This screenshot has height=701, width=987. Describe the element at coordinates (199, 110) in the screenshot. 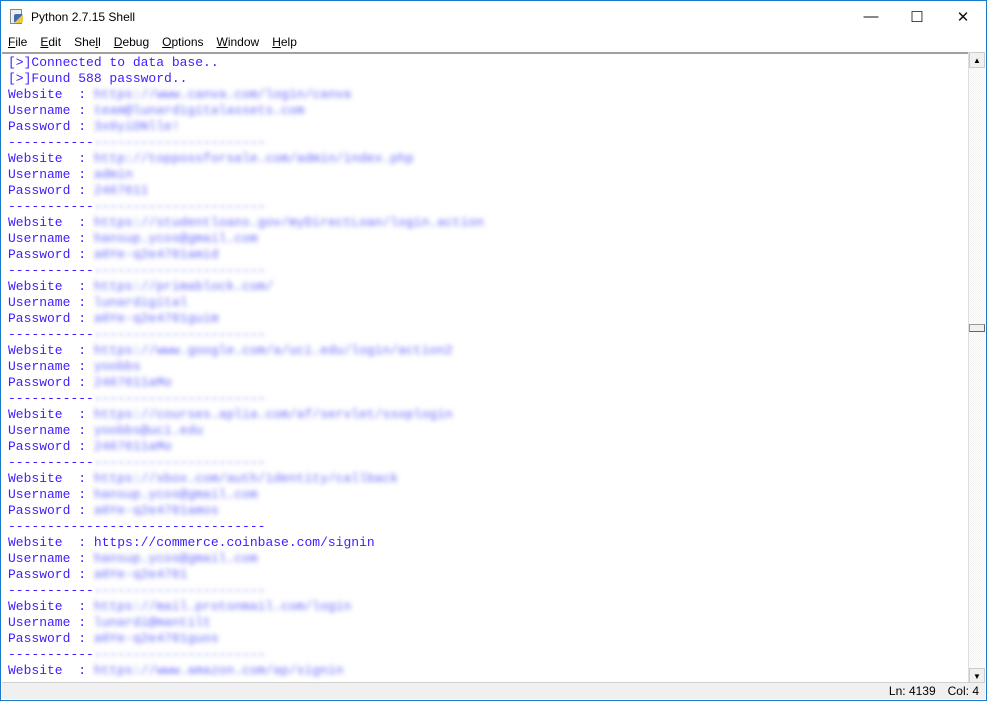

I see `username-value: team@lunardigitalassets.com` at that location.